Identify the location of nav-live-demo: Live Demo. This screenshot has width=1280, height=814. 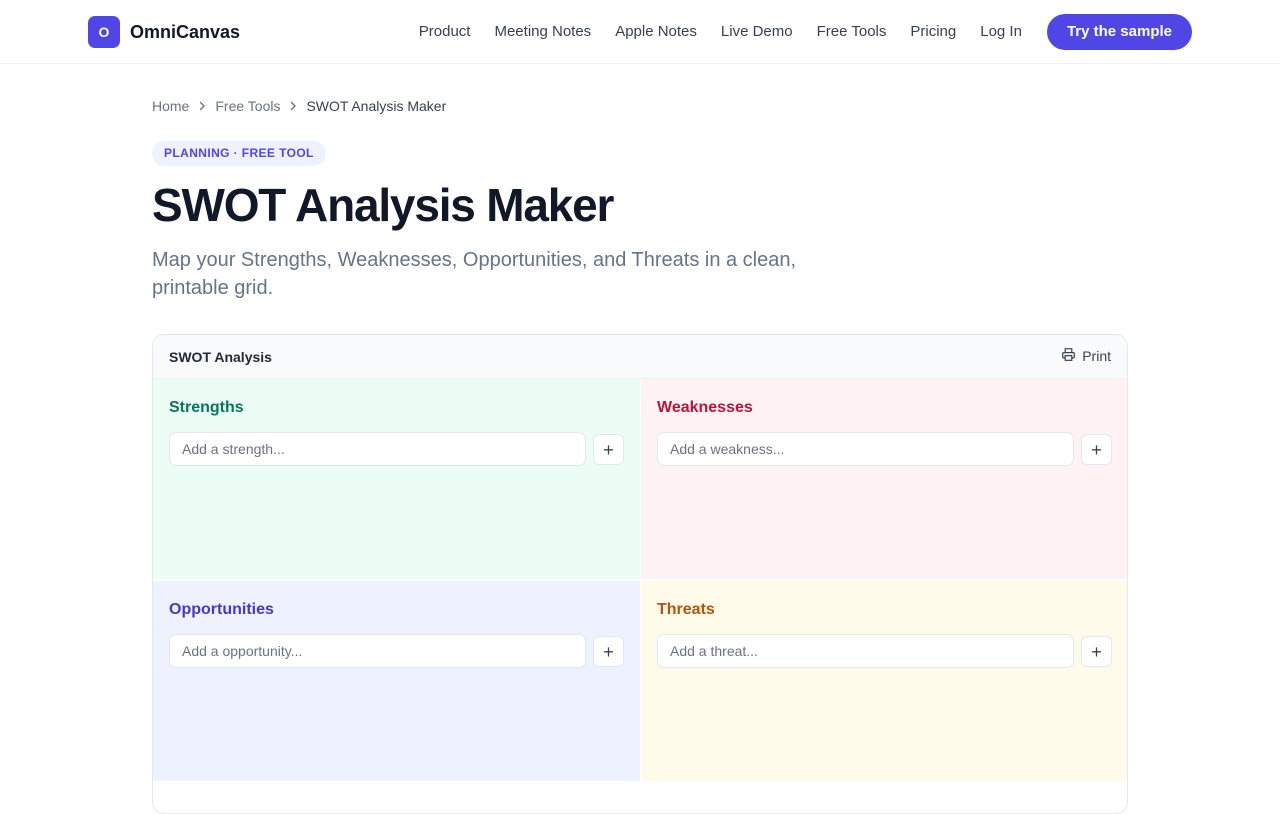
(757, 32).